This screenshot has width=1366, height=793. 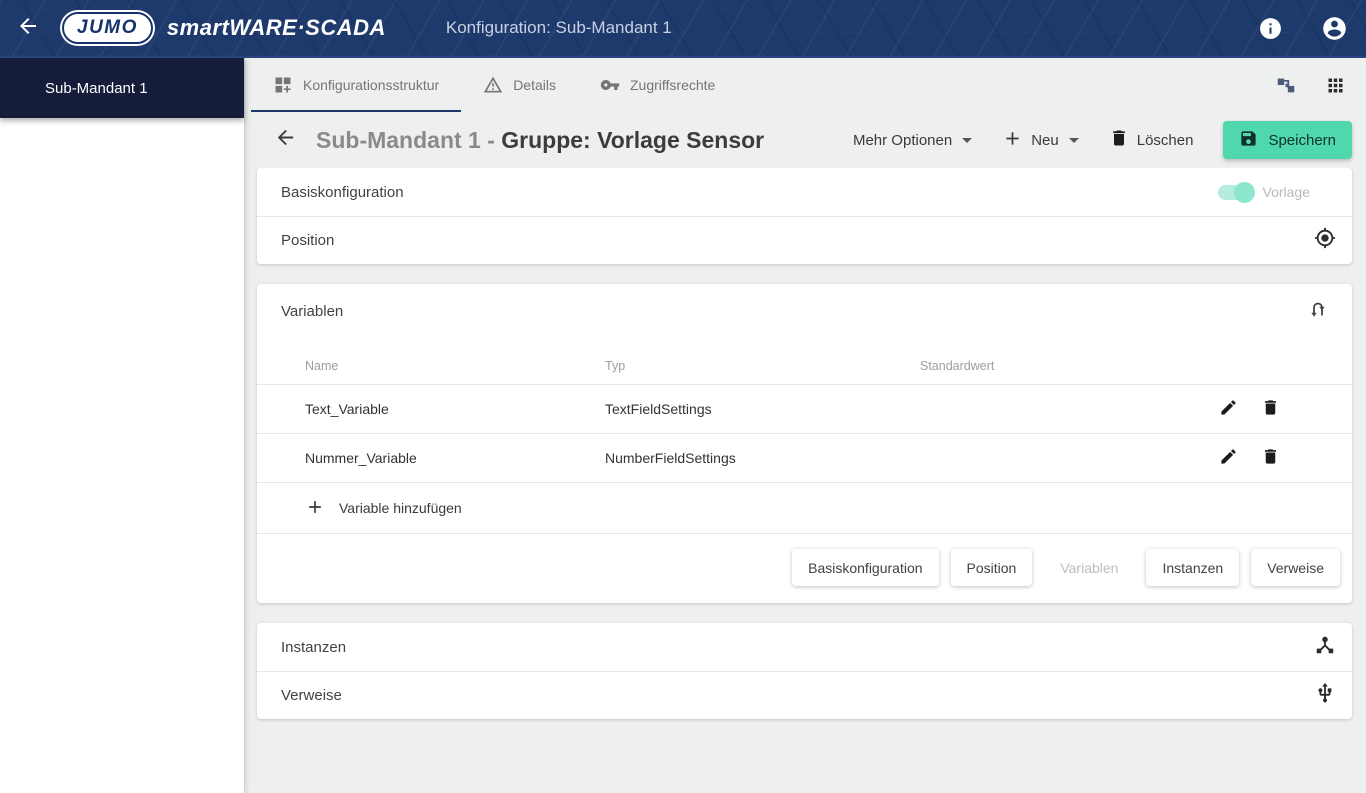 I want to click on save-icon, so click(x=1248, y=140).